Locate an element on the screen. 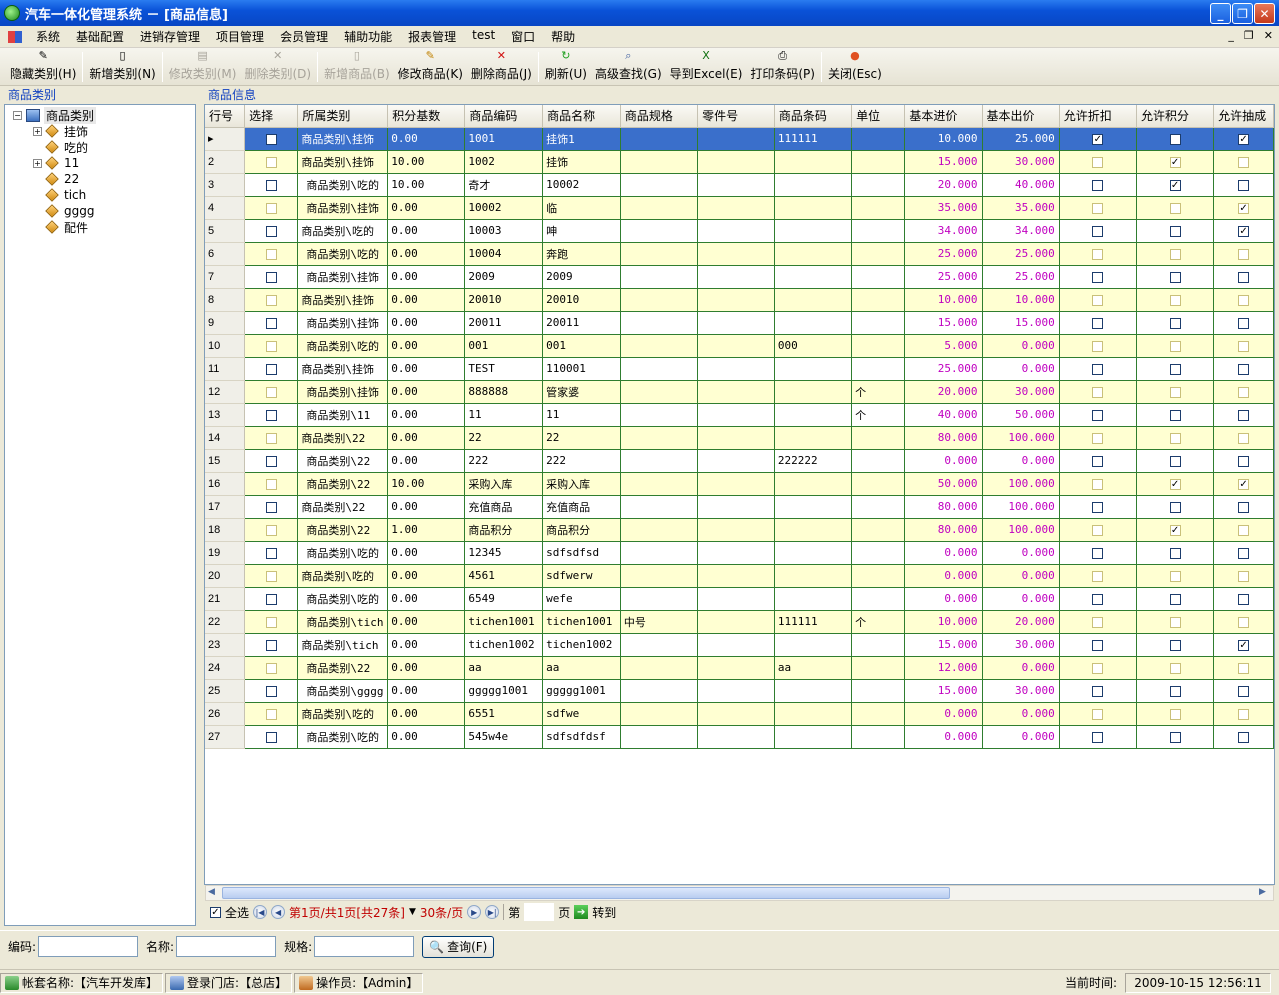  table-cell: 中号 is located at coordinates (659, 622).